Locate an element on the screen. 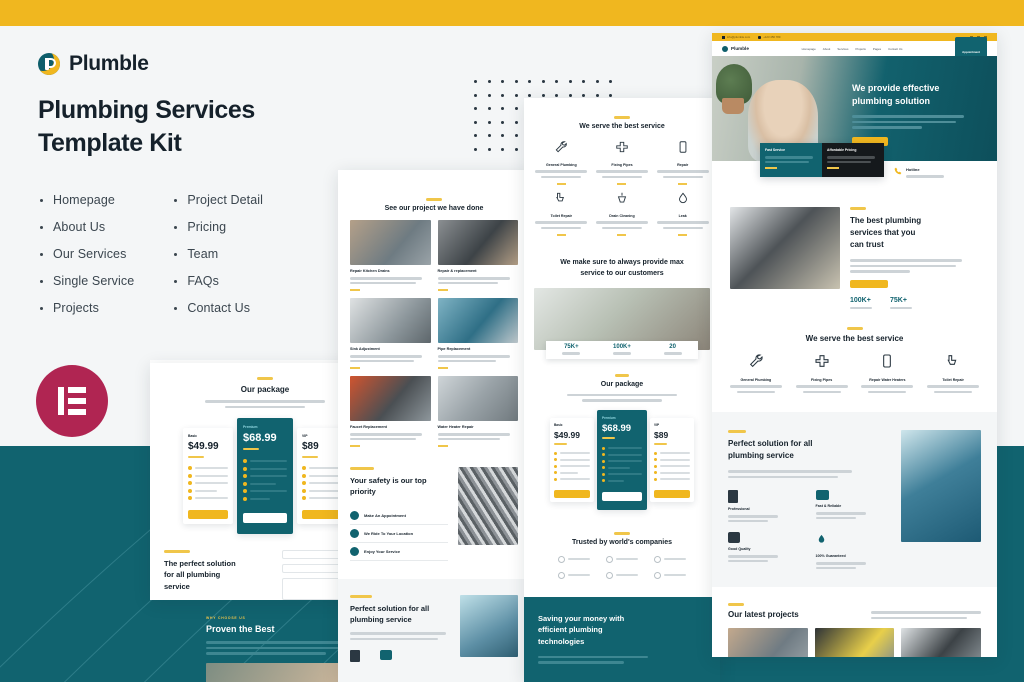 This screenshot has width=1024, height=682. nav-item: Contact Us is located at coordinates (895, 49).